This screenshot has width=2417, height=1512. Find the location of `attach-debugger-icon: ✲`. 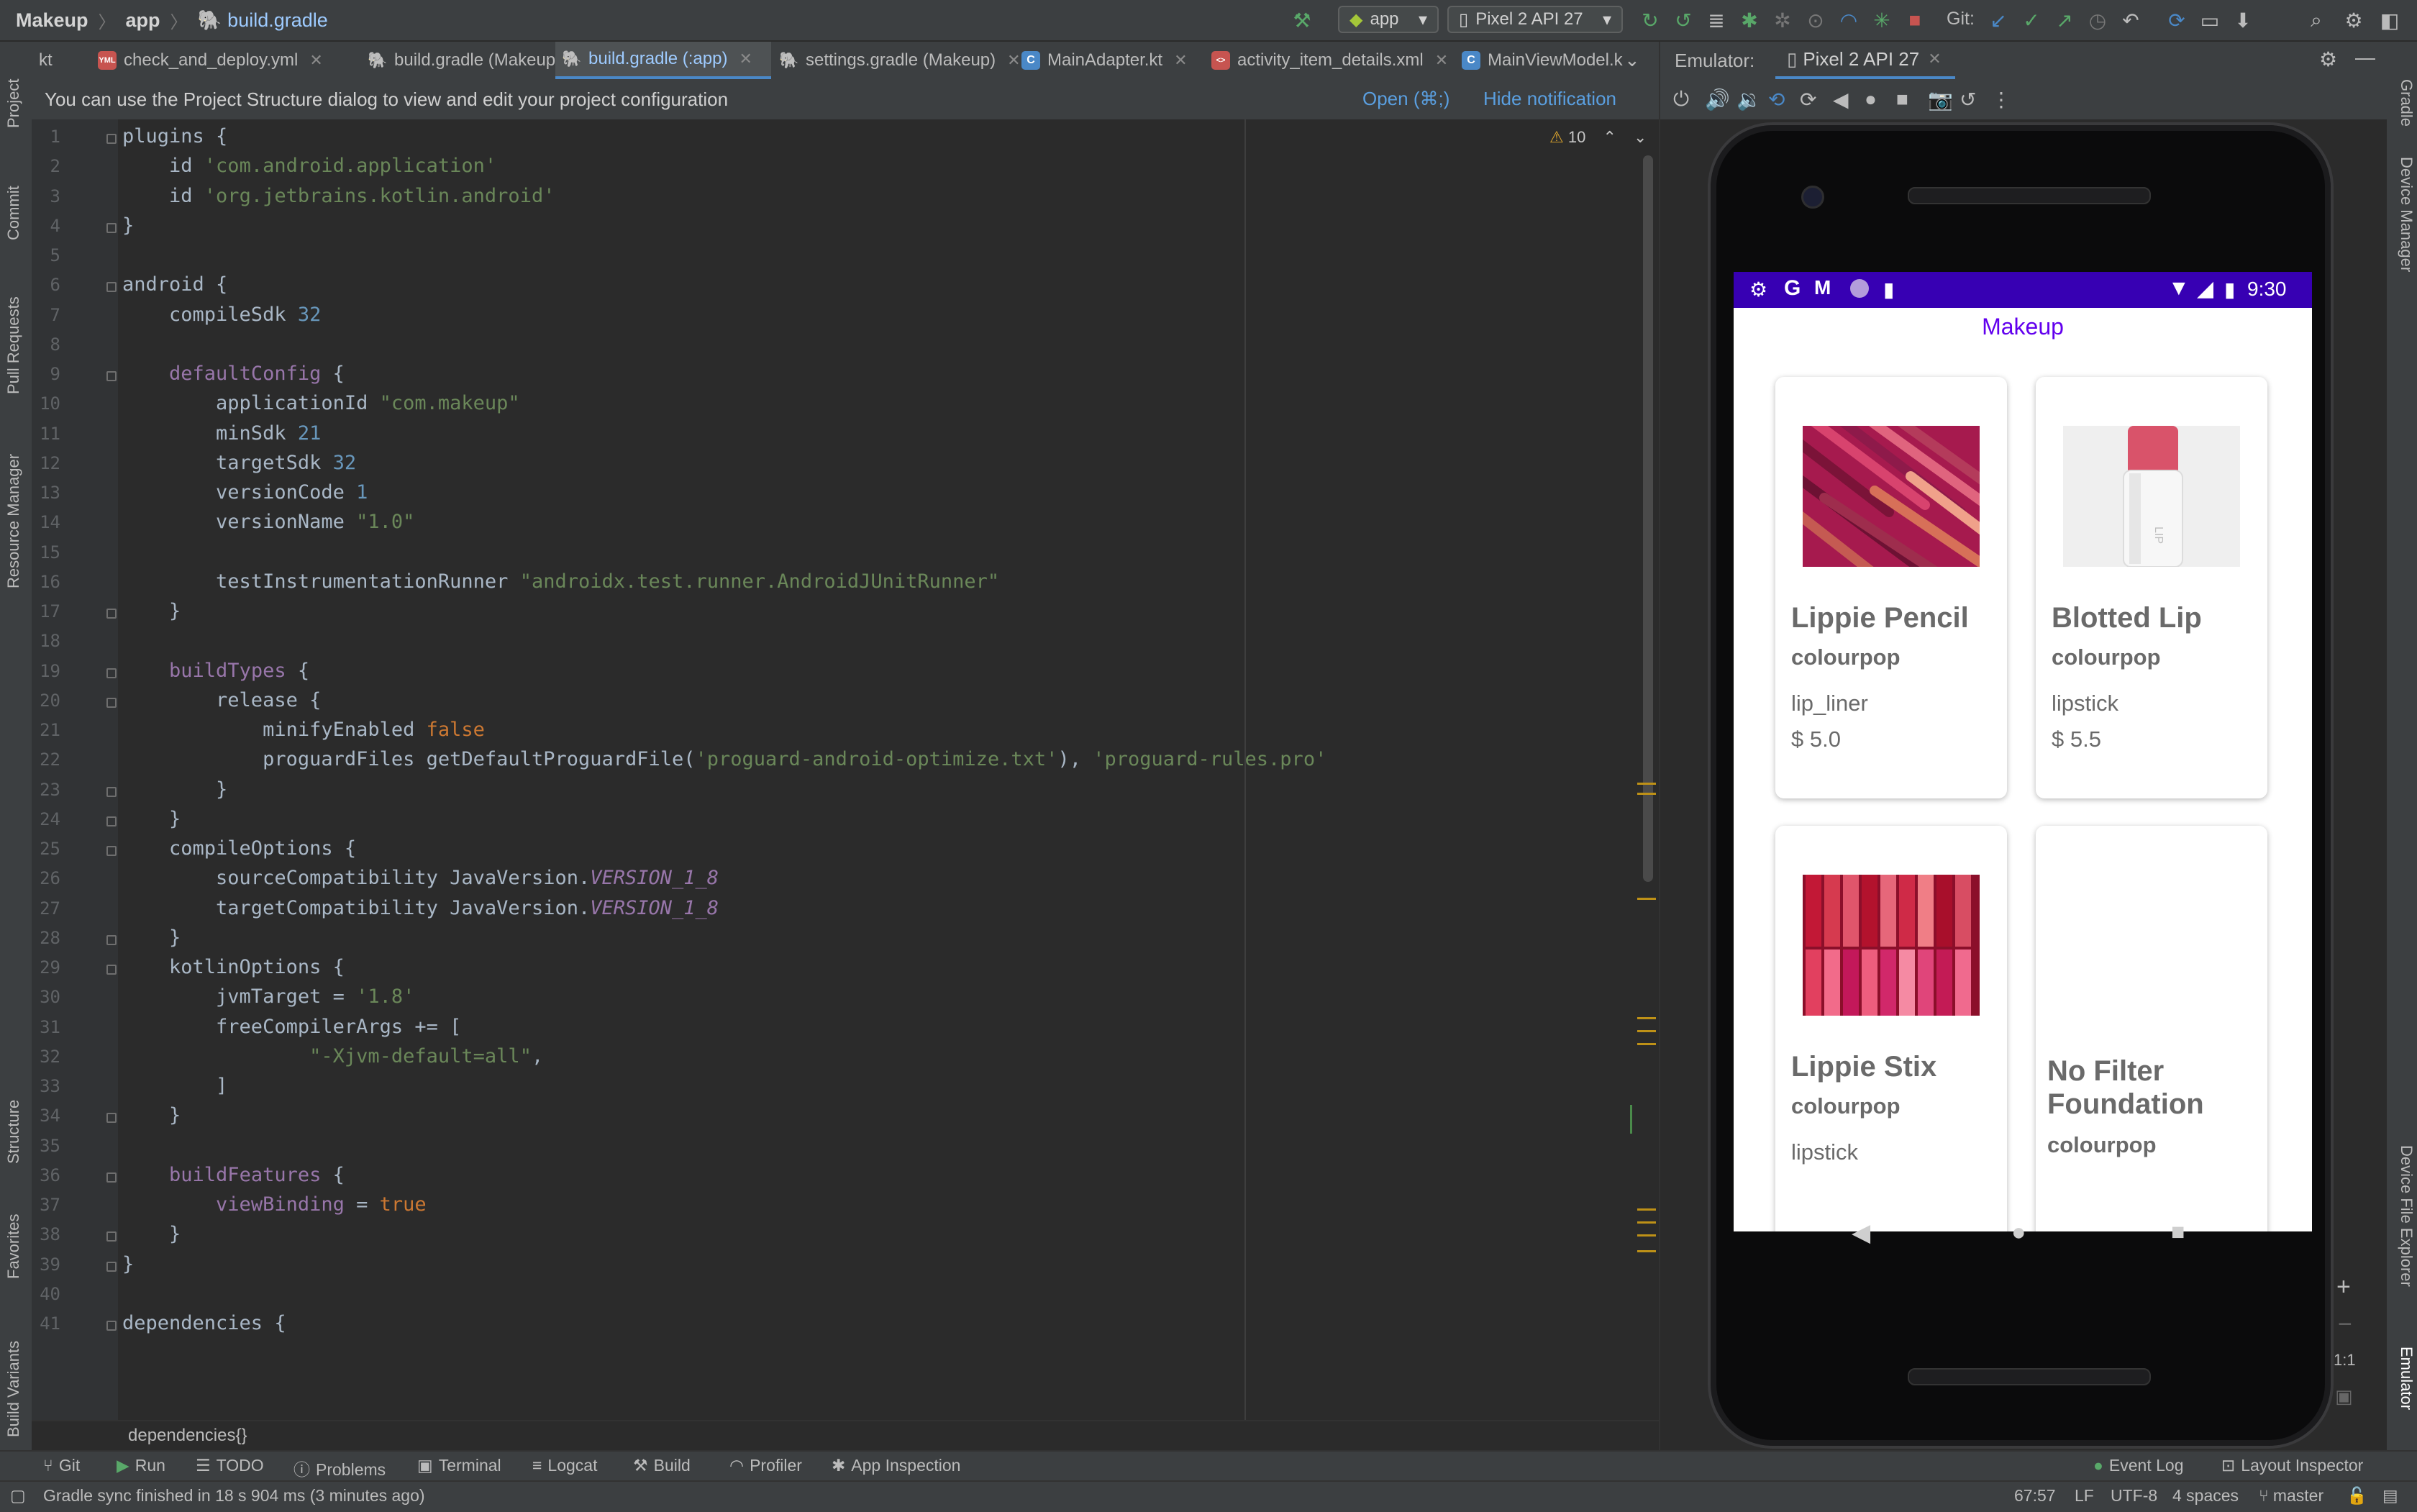

attach-debugger-icon: ✲ is located at coordinates (1782, 20).